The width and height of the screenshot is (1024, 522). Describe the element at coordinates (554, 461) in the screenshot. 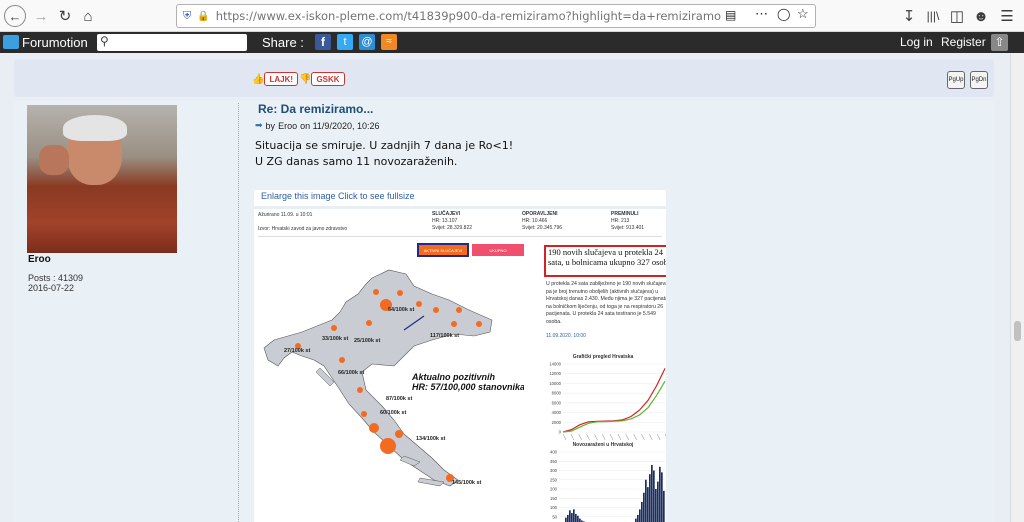

I see `chart2-y-tick: 350` at that location.